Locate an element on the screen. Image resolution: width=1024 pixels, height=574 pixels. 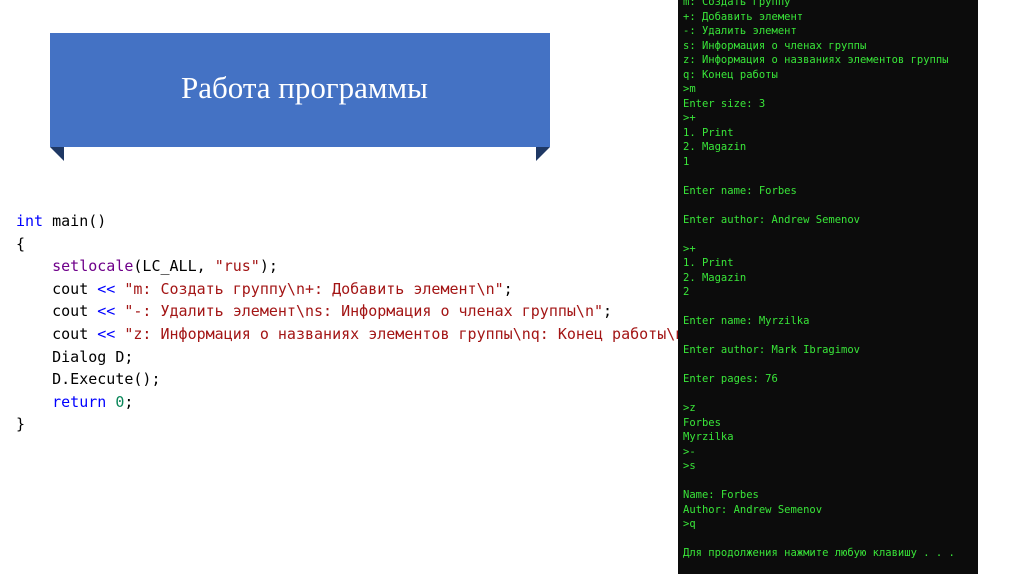
console-line: Enter name: Myrzilka is located at coordinates (746, 321).